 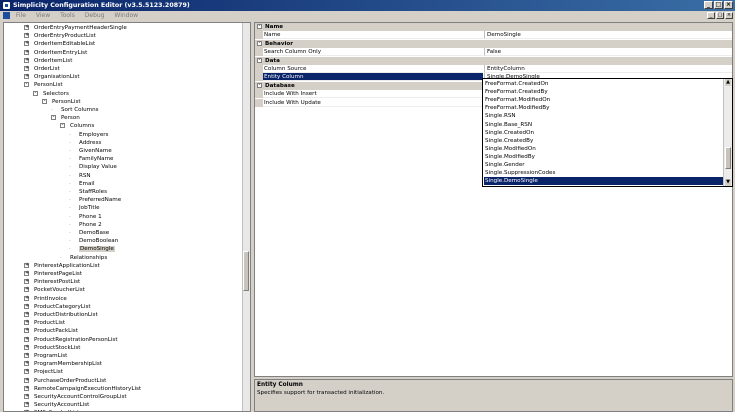 I want to click on menu-window: Window, so click(x=126, y=16).